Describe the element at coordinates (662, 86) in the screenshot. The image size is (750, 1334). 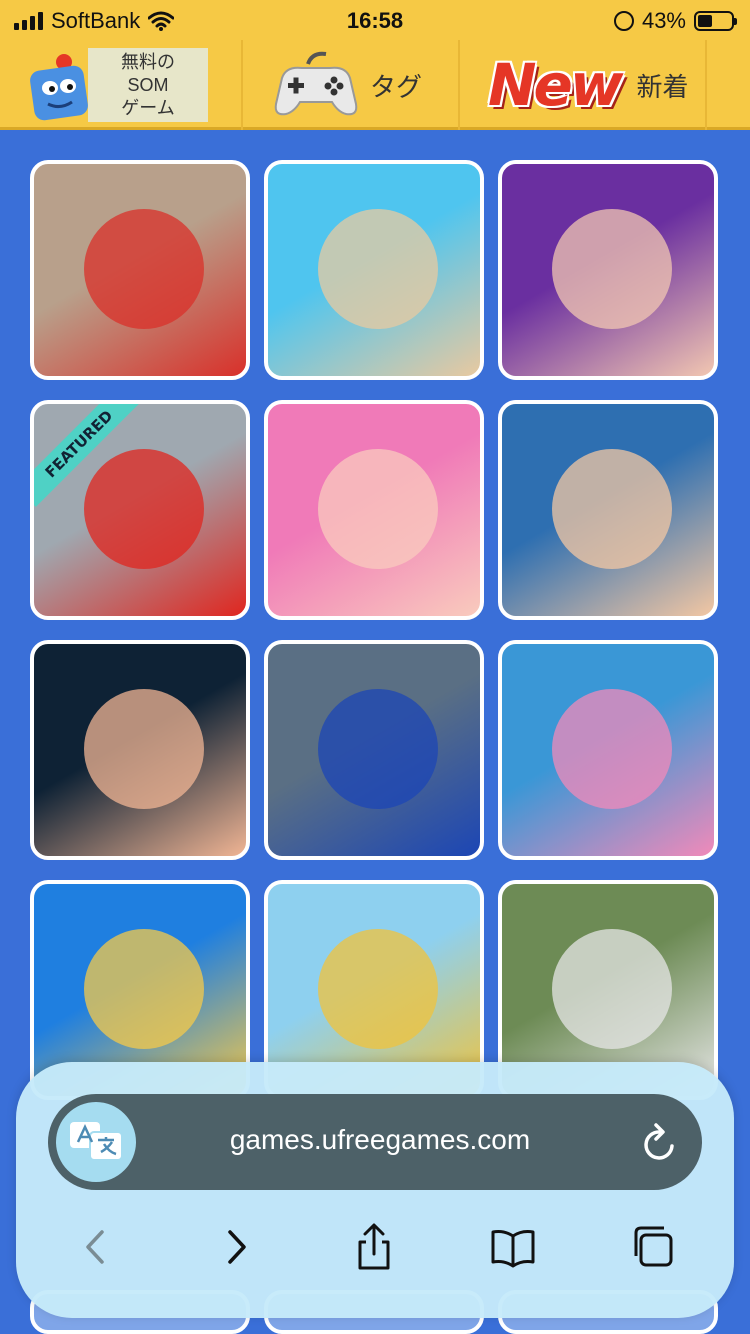
I see `nav-new-label: 新着` at that location.